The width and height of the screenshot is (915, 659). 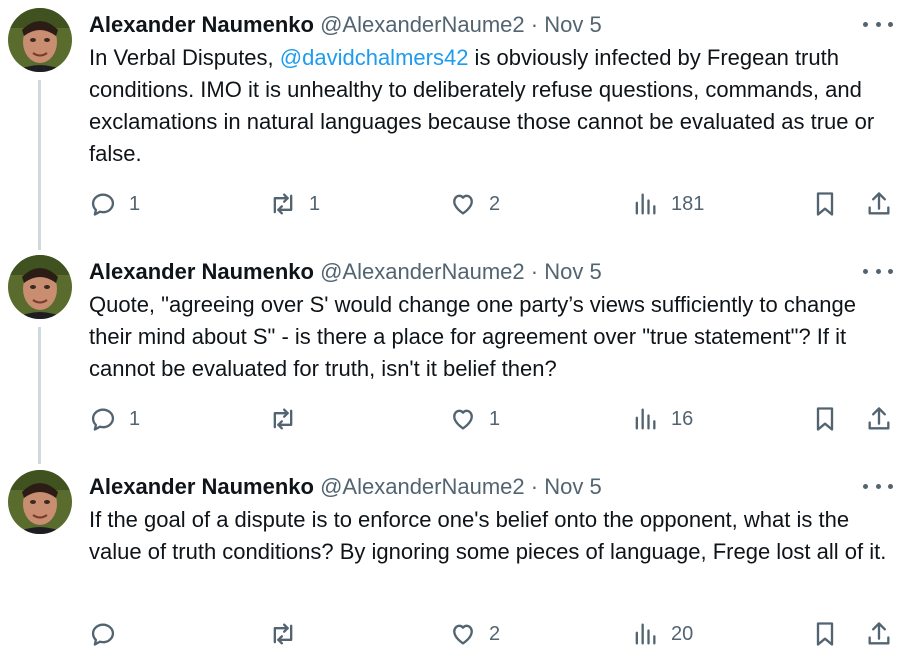 I want to click on views-button: 20, so click(x=662, y=634).